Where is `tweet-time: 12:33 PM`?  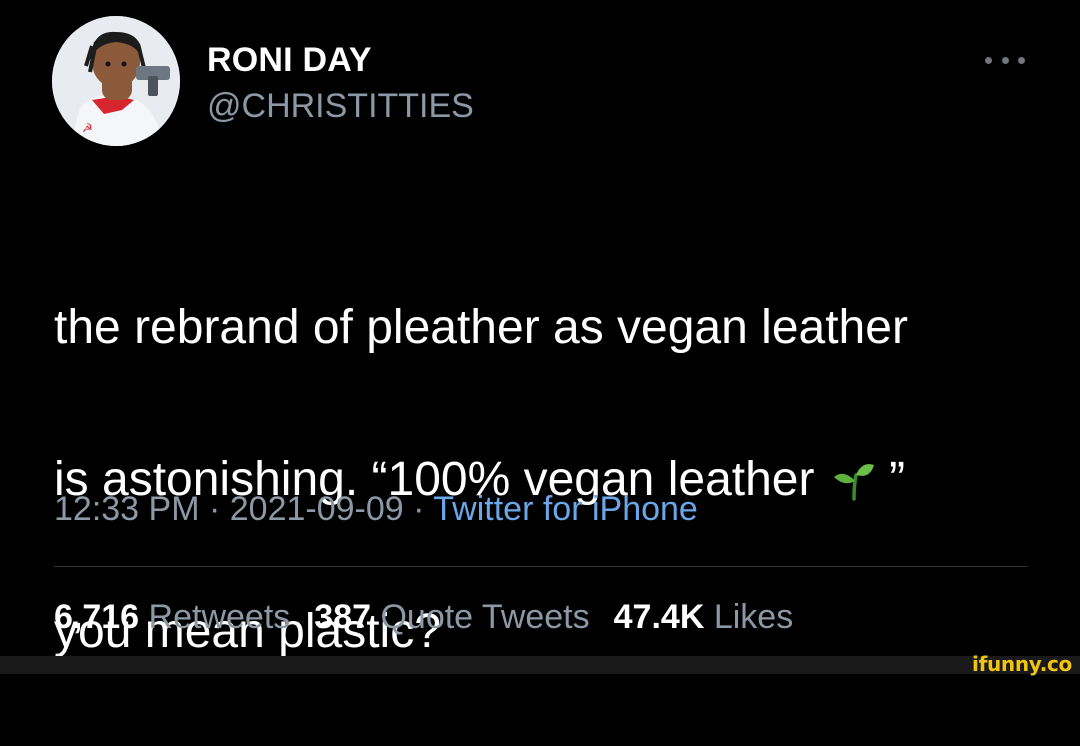
tweet-time: 12:33 PM is located at coordinates (127, 509).